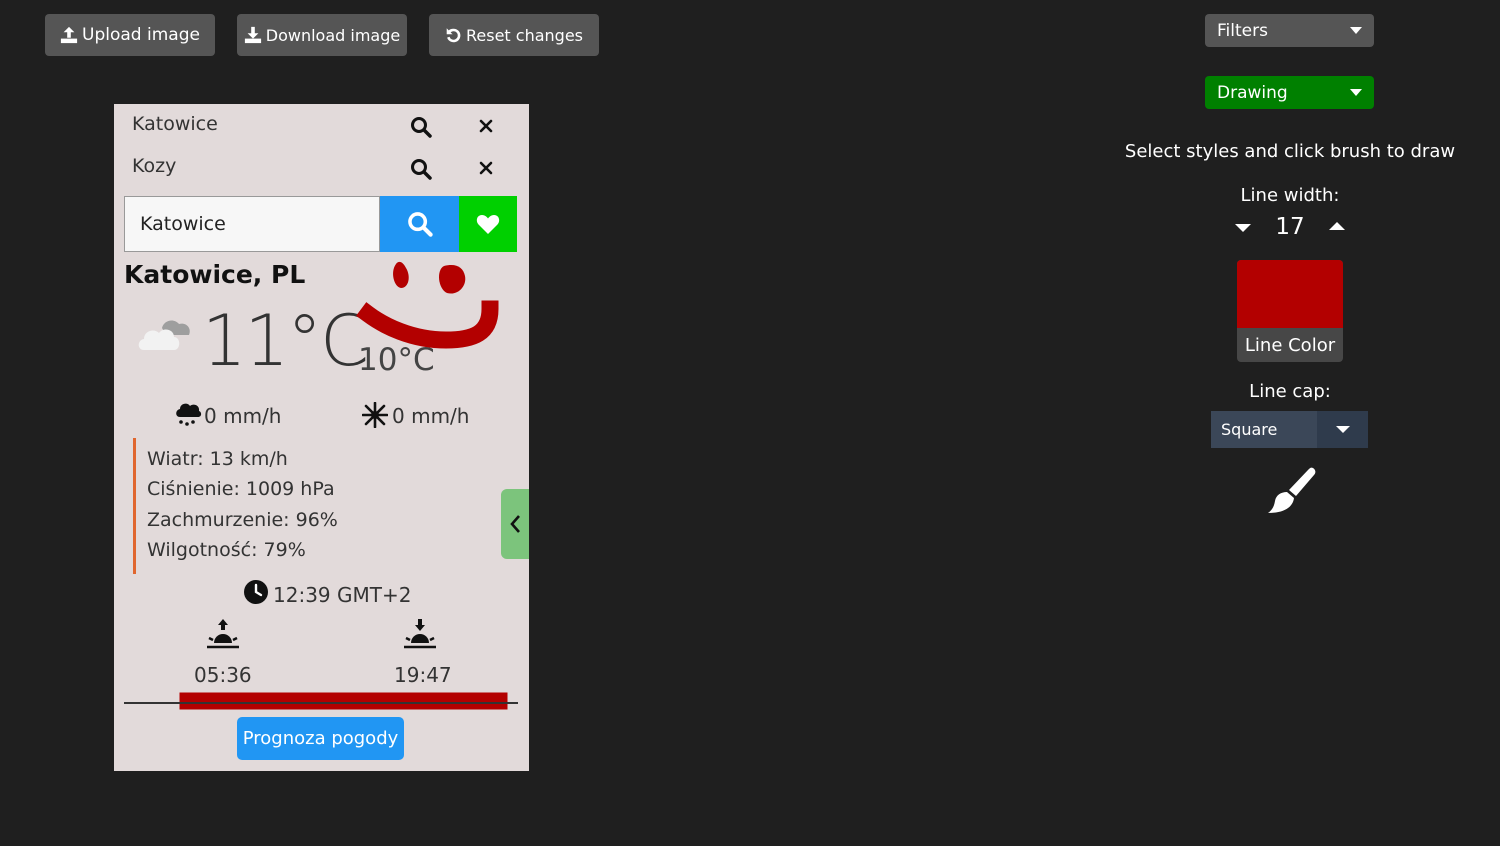 This screenshot has width=1500, height=846. I want to click on forecast-button: Prognoza pogody, so click(320, 738).